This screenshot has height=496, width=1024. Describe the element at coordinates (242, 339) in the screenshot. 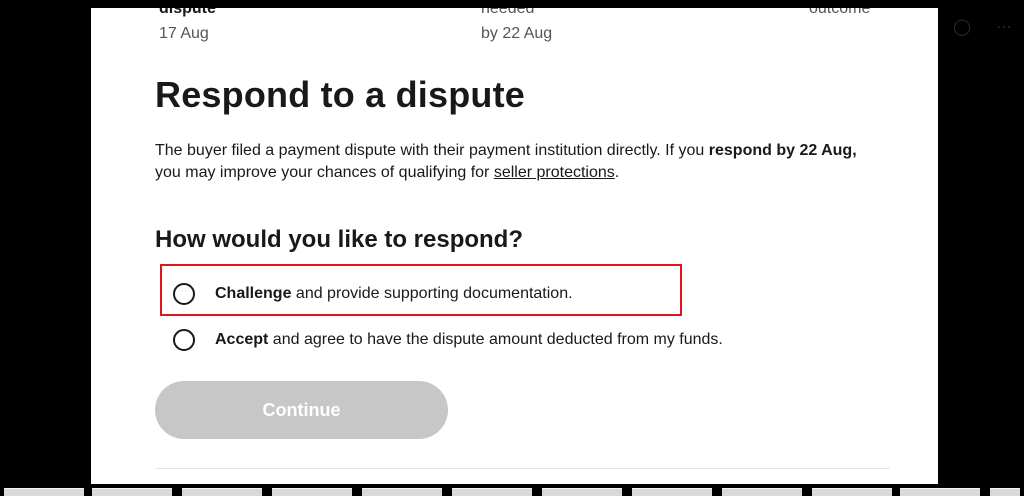

I see `option-bold: Accept` at that location.